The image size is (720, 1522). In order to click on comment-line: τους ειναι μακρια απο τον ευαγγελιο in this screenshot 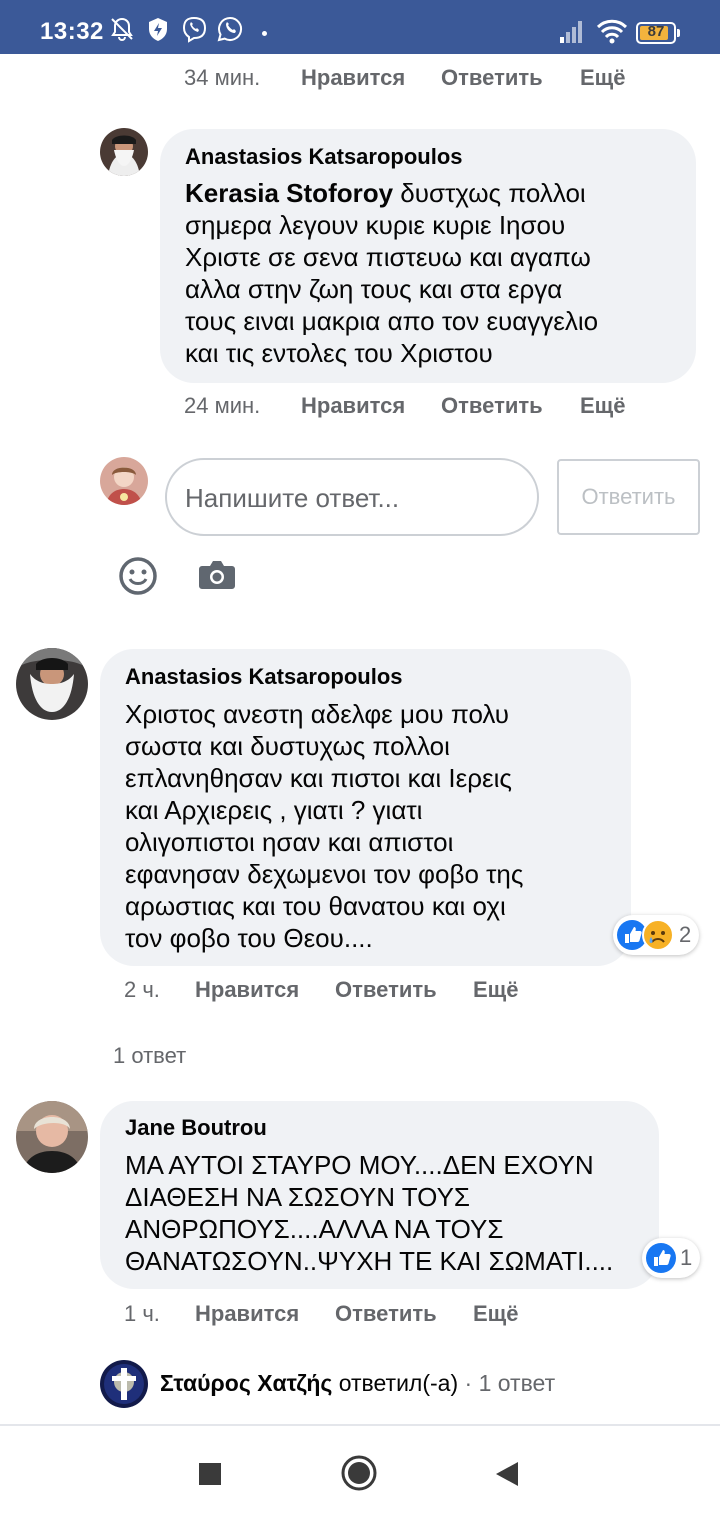, I will do `click(392, 321)`.